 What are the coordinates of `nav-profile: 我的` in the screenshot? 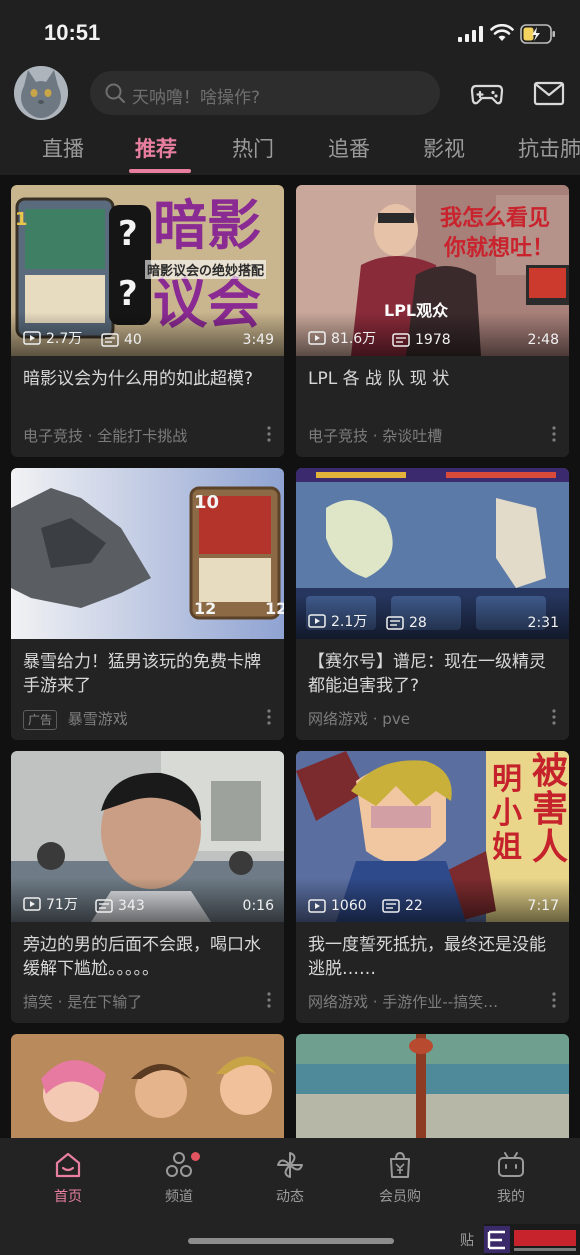 It's located at (511, 1181).